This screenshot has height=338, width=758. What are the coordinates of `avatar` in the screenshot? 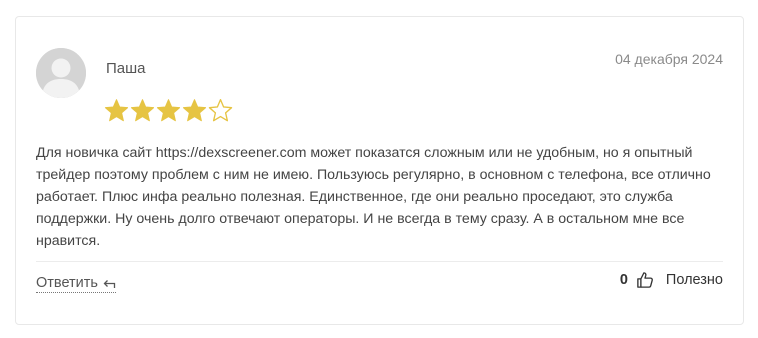 It's located at (61, 73).